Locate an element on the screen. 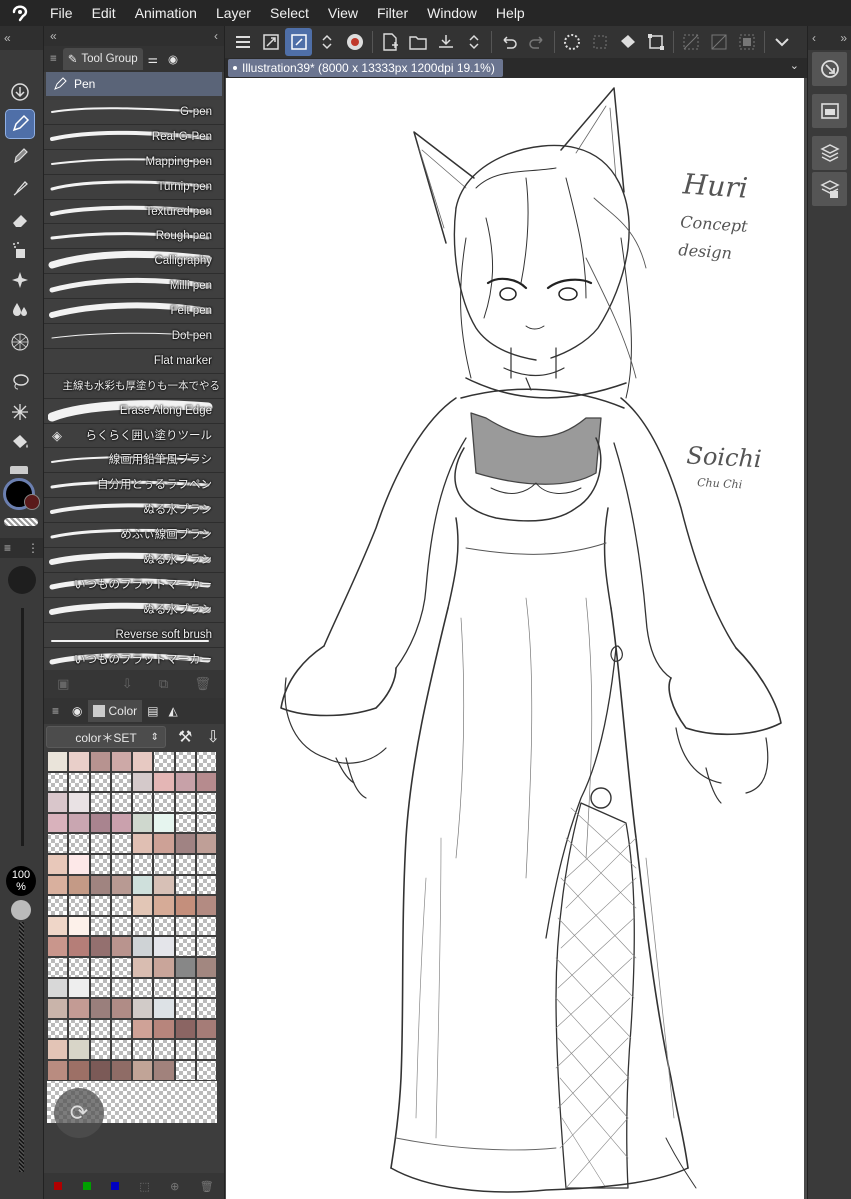  tool-eraser-icon is located at coordinates (20, 220).